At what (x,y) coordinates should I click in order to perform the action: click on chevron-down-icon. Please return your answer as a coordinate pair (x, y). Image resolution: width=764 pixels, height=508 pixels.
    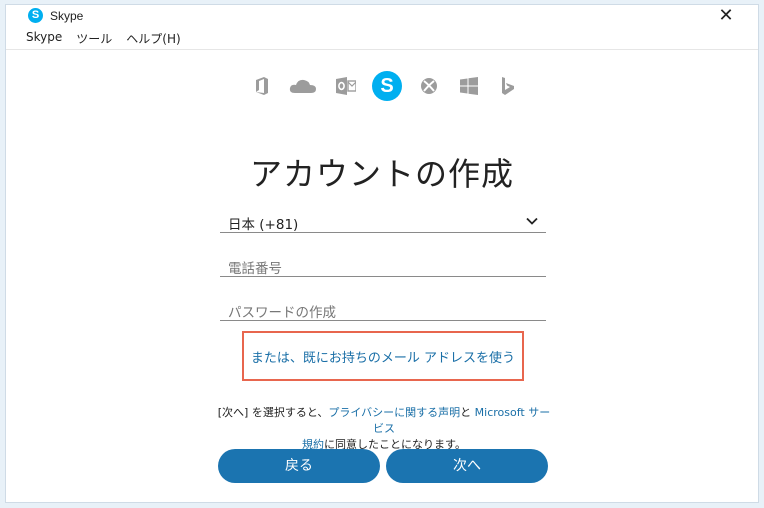
    Looking at the image, I should click on (532, 221).